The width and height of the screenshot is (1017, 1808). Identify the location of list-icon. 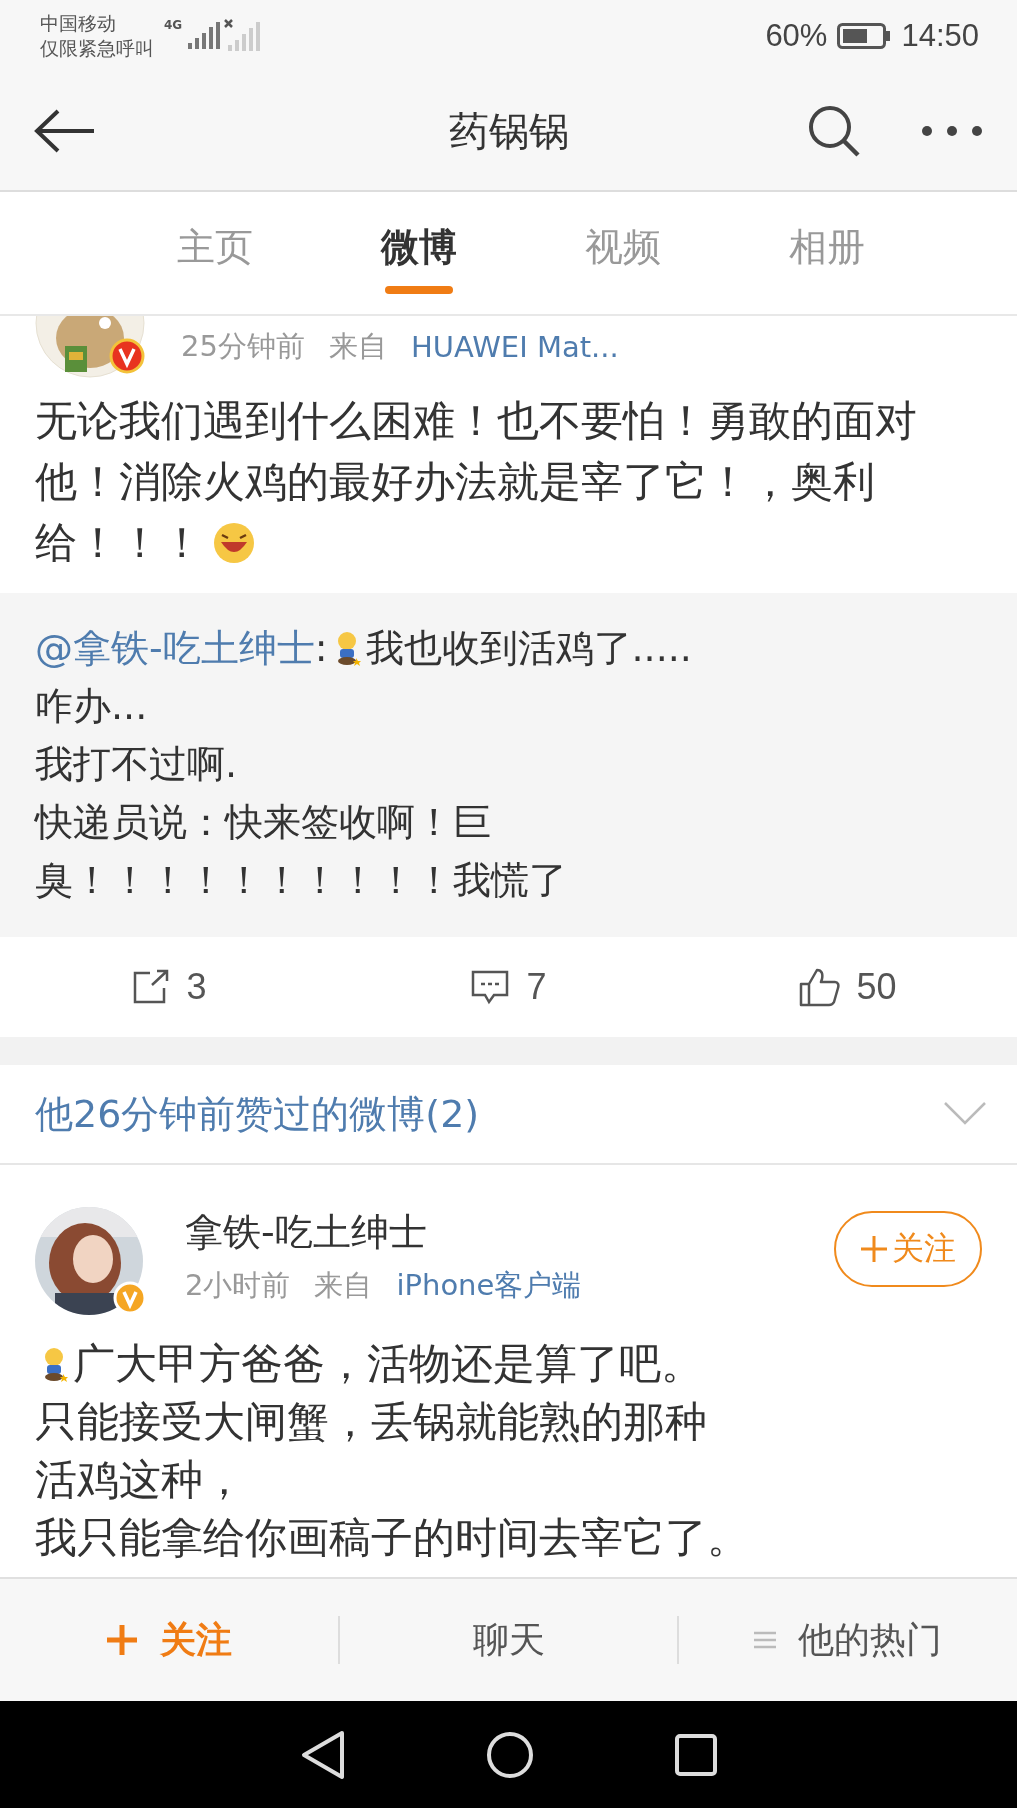
(765, 1640).